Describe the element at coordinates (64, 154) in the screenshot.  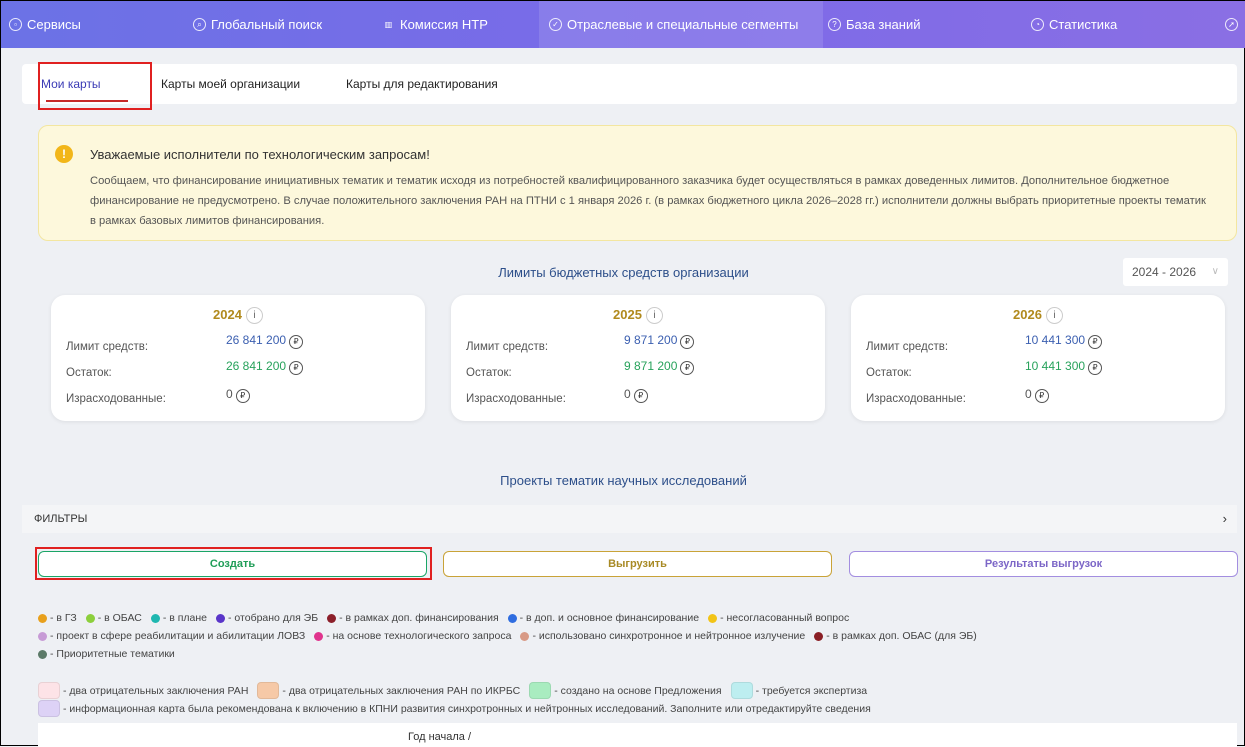
I see `exclamation-icon: !` at that location.